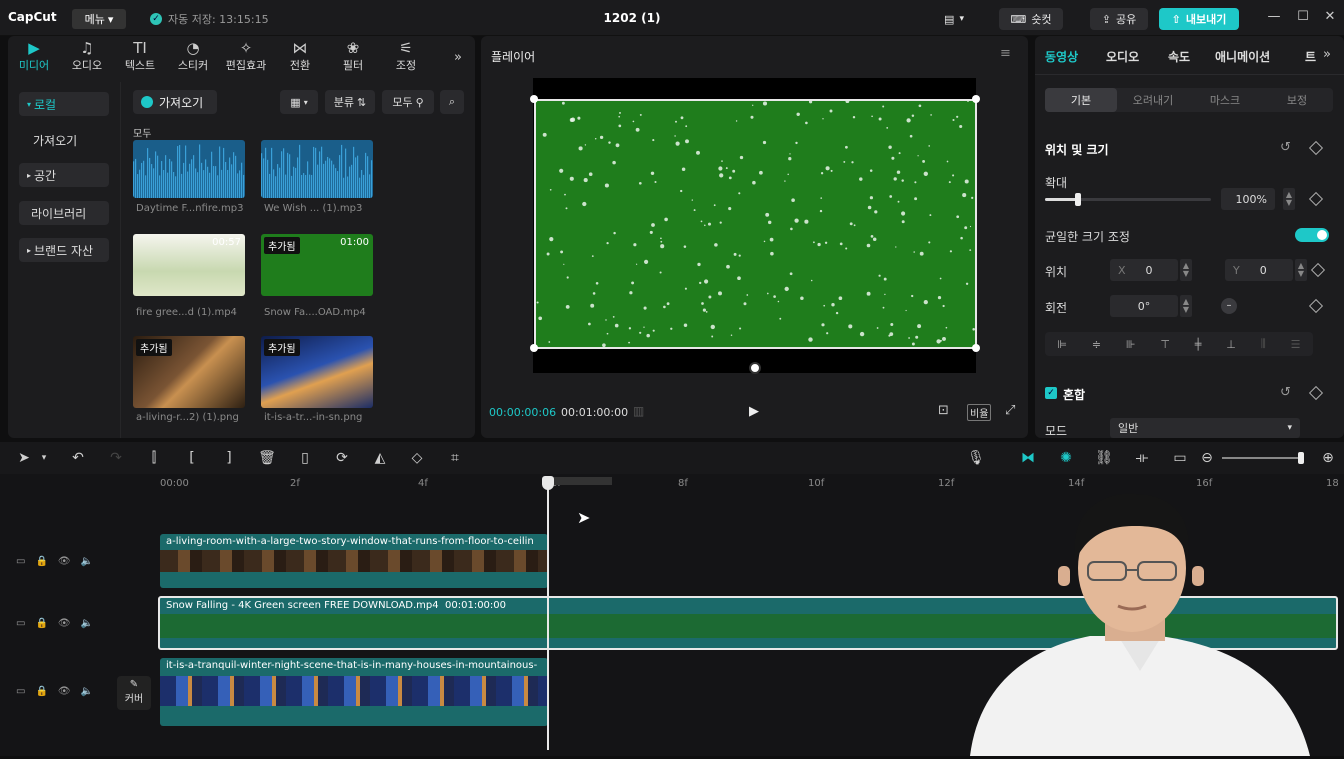 This screenshot has height=759, width=1344. Describe the element at coordinates (1119, 19) in the screenshot. I see `share-button: ⇪ 공유` at that location.